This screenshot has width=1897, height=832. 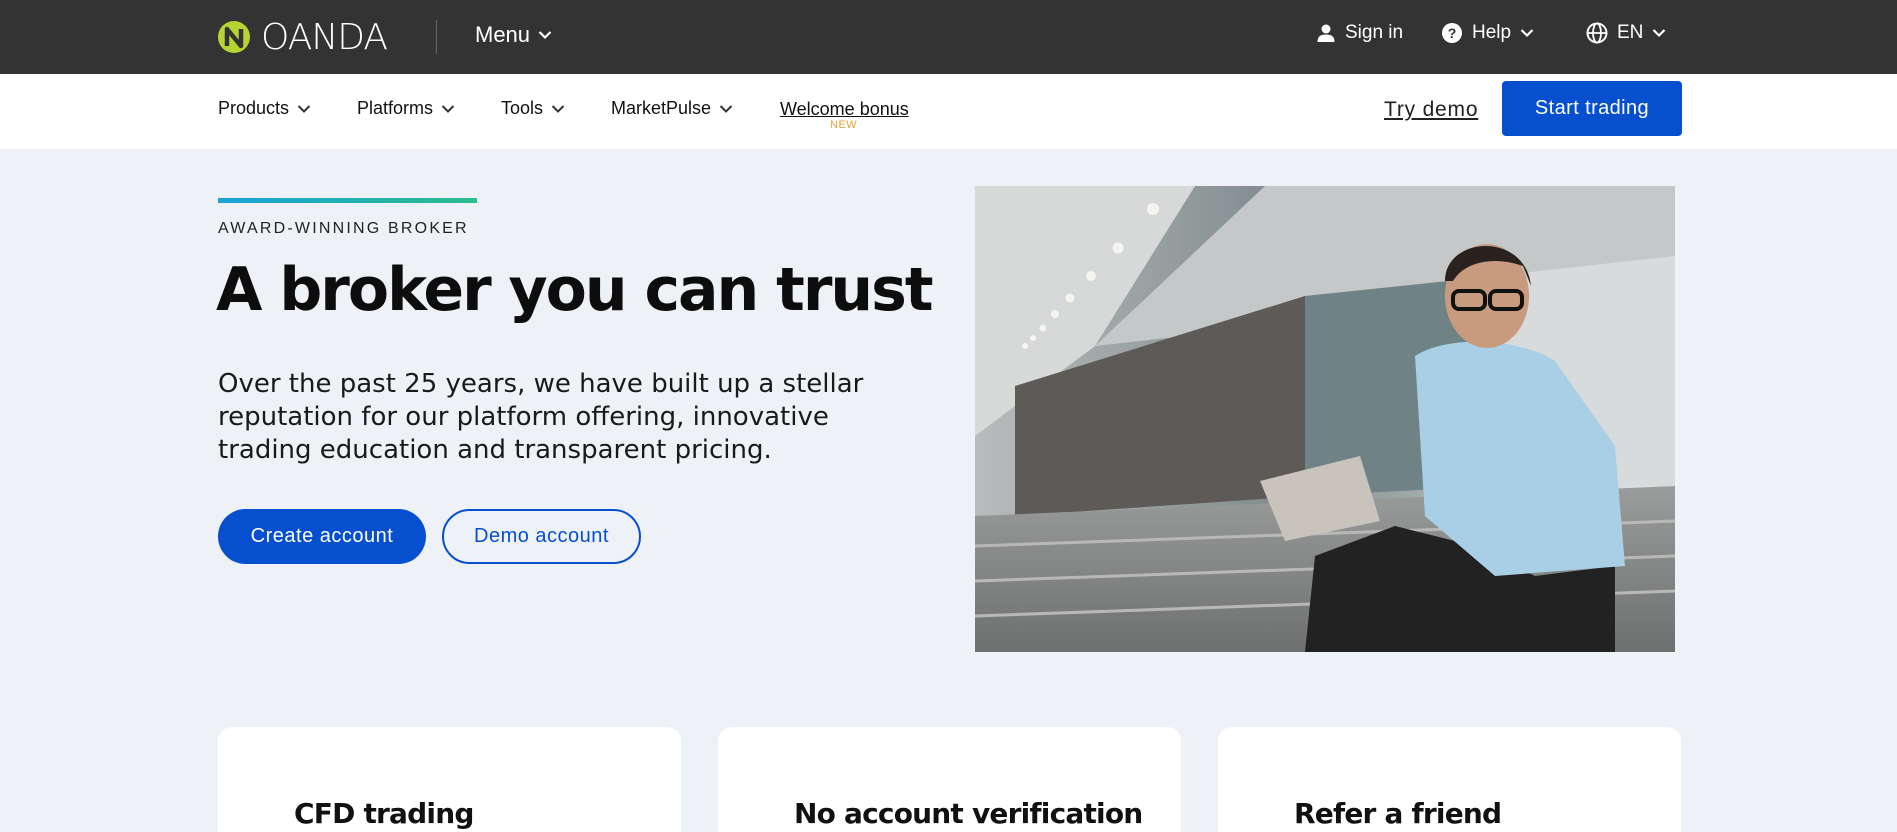 I want to click on card-title: CFD trading, so click(x=384, y=813).